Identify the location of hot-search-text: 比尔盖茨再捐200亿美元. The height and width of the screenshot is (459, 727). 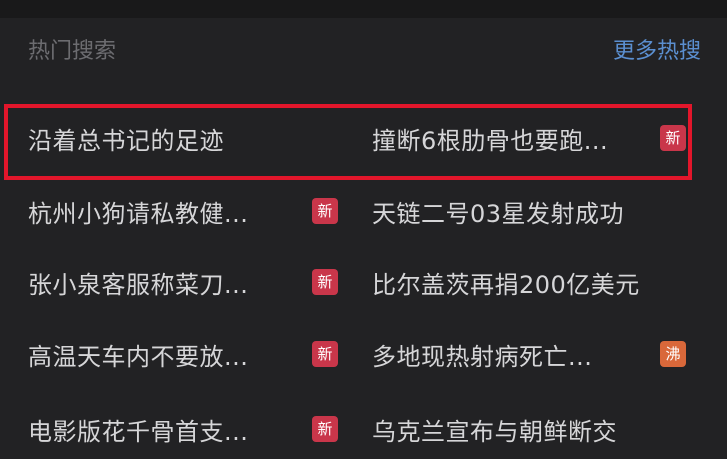
(506, 284).